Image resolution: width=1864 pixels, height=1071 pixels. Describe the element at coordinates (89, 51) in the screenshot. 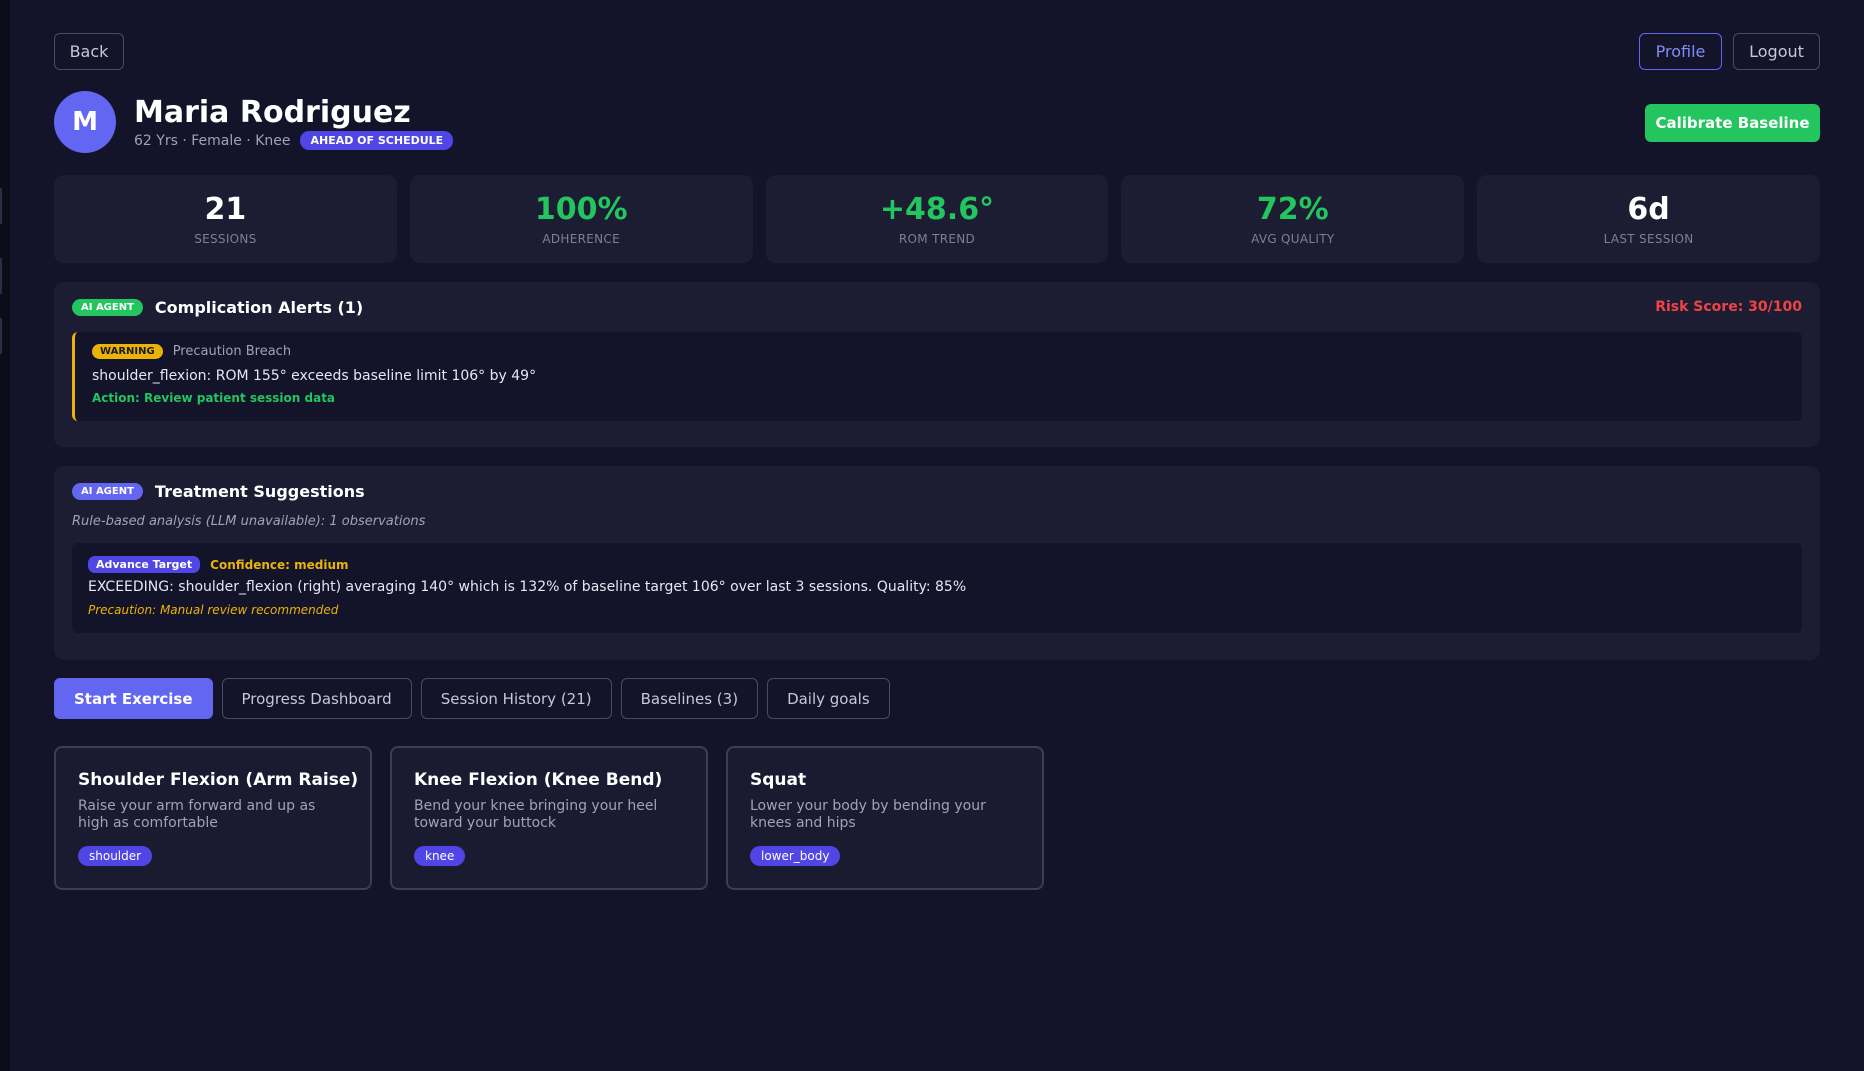

I see `back-button: Back` at that location.